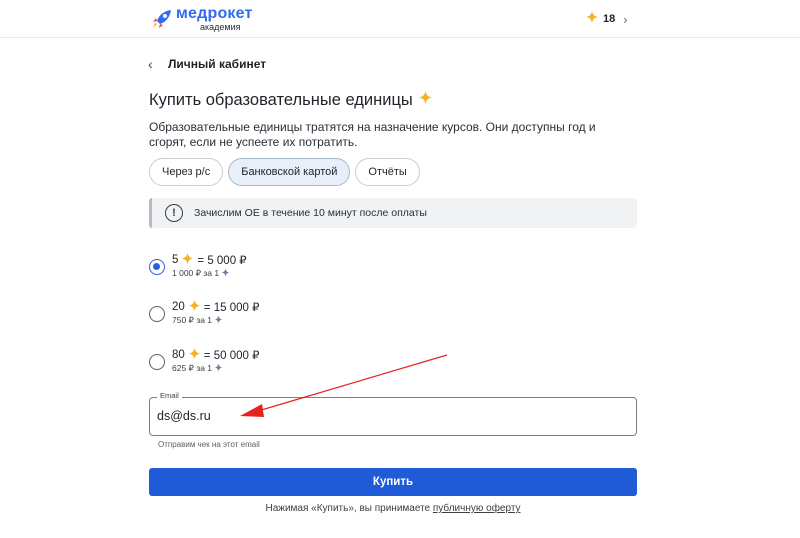 This screenshot has width=800, height=538. What do you see at coordinates (222, 261) in the screenshot?
I see `option-price: = 5 000 ₽` at bounding box center [222, 261].